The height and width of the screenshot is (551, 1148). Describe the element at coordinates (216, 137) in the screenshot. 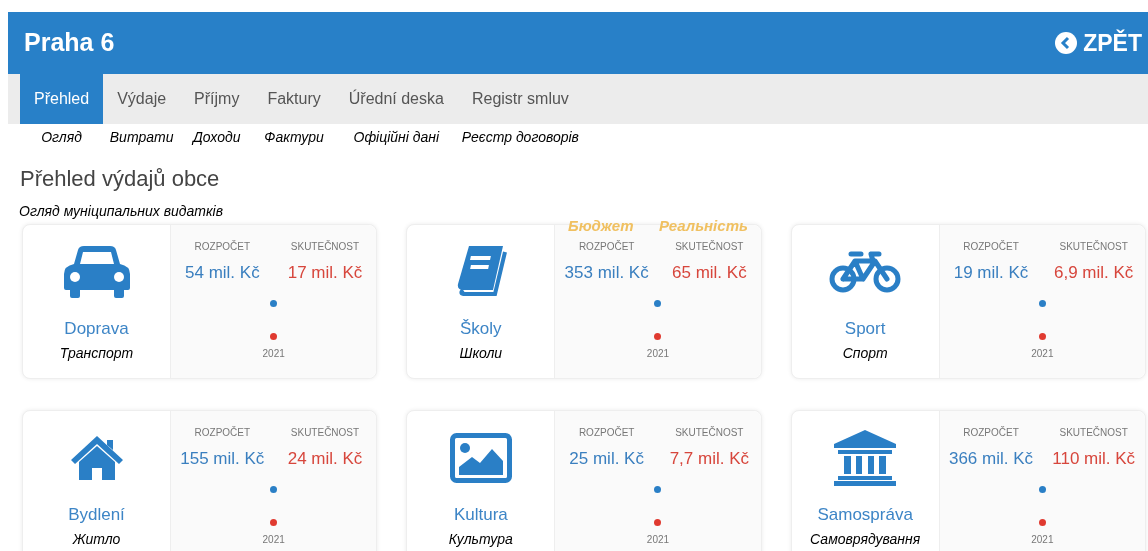

I see `tab-translation: Доходи` at that location.